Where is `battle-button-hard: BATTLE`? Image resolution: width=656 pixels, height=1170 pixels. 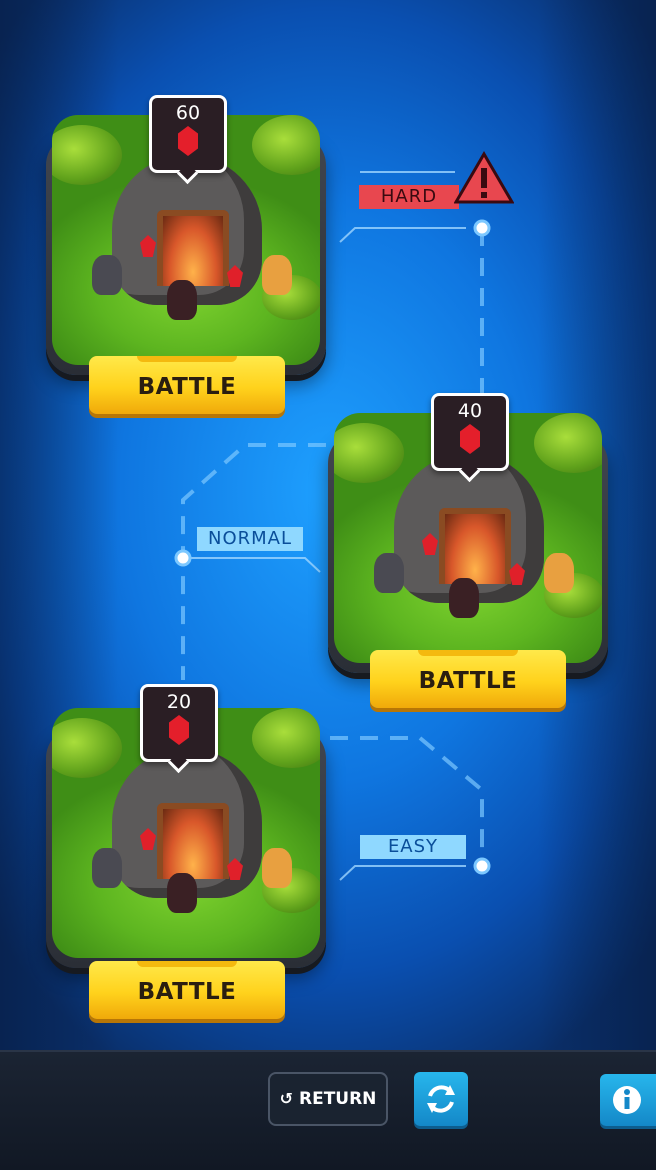
battle-button-hard: BATTLE is located at coordinates (187, 385).